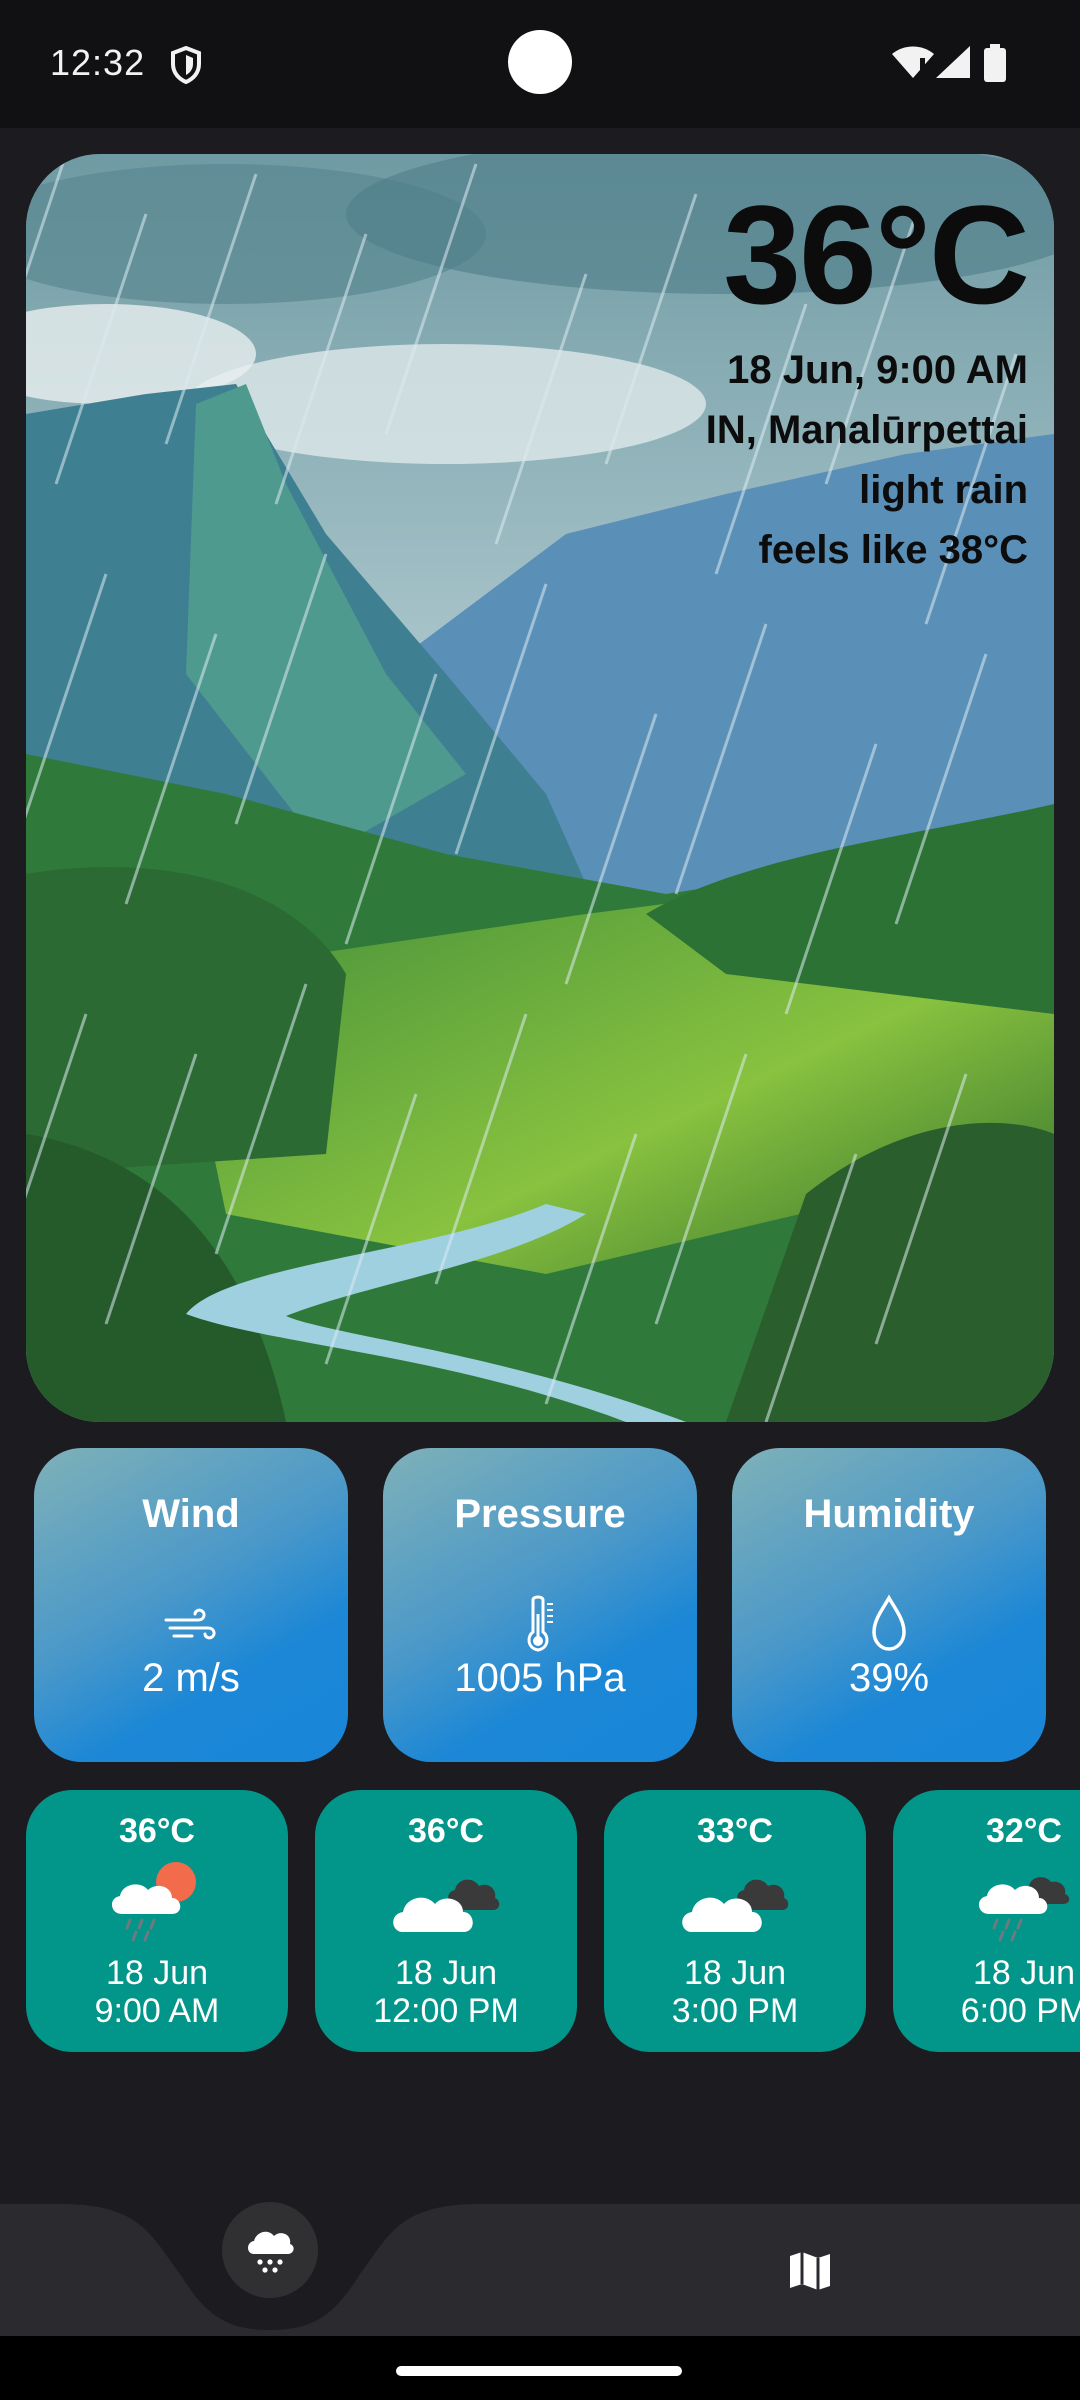 The image size is (1080, 2400). What do you see at coordinates (889, 1678) in the screenshot?
I see `humidity-value: 39%` at bounding box center [889, 1678].